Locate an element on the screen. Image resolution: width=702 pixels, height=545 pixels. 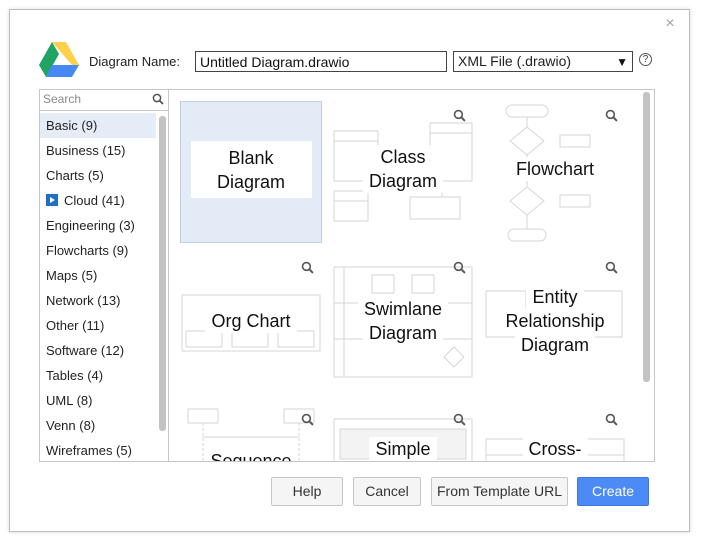
template-org-chart: Org Chart is located at coordinates (251, 324).